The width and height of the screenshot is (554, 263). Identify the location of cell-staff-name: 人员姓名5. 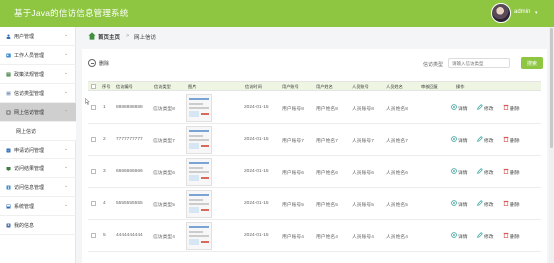
(397, 205).